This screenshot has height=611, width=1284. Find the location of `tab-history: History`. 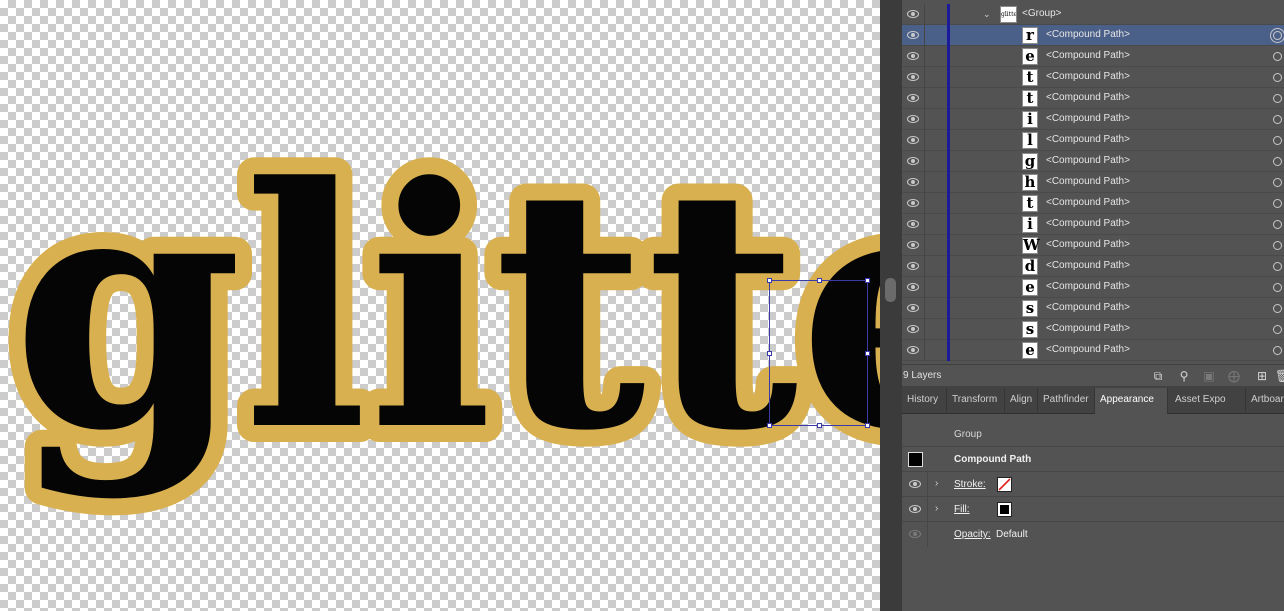

tab-history: History is located at coordinates (924, 401).